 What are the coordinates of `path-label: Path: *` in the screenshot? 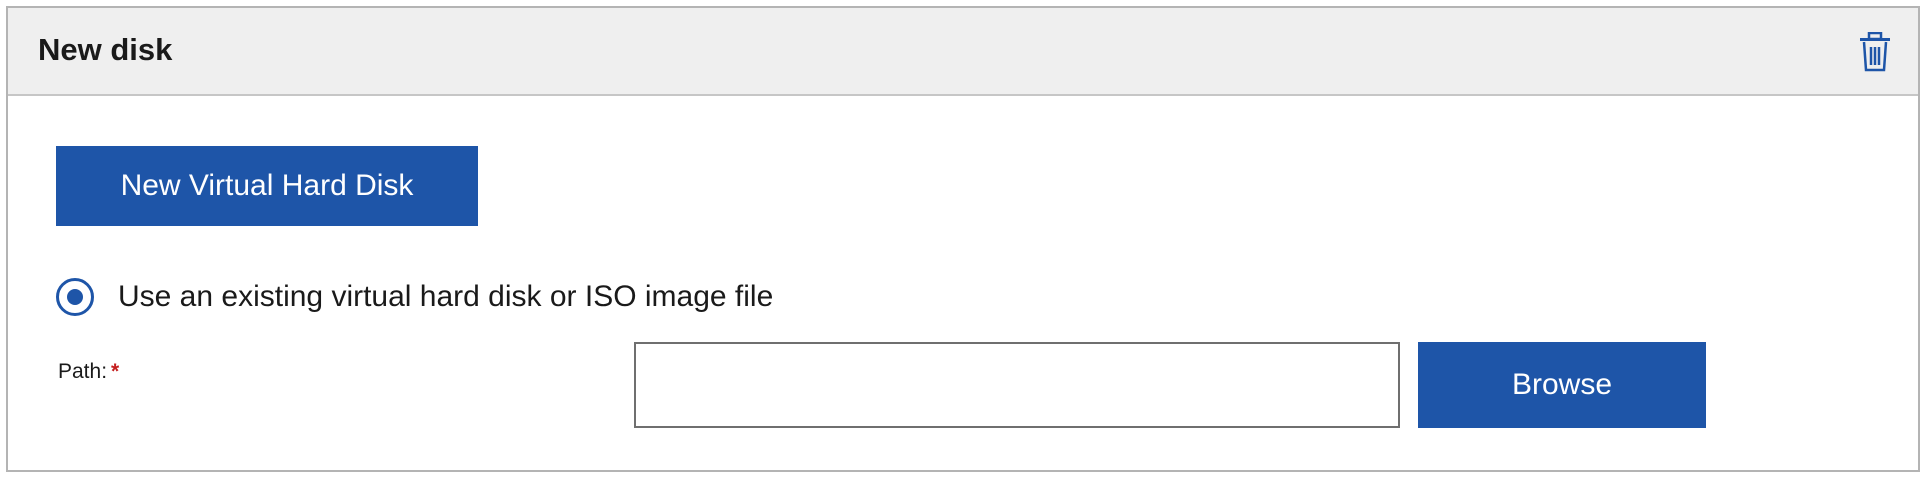 It's located at (88, 372).